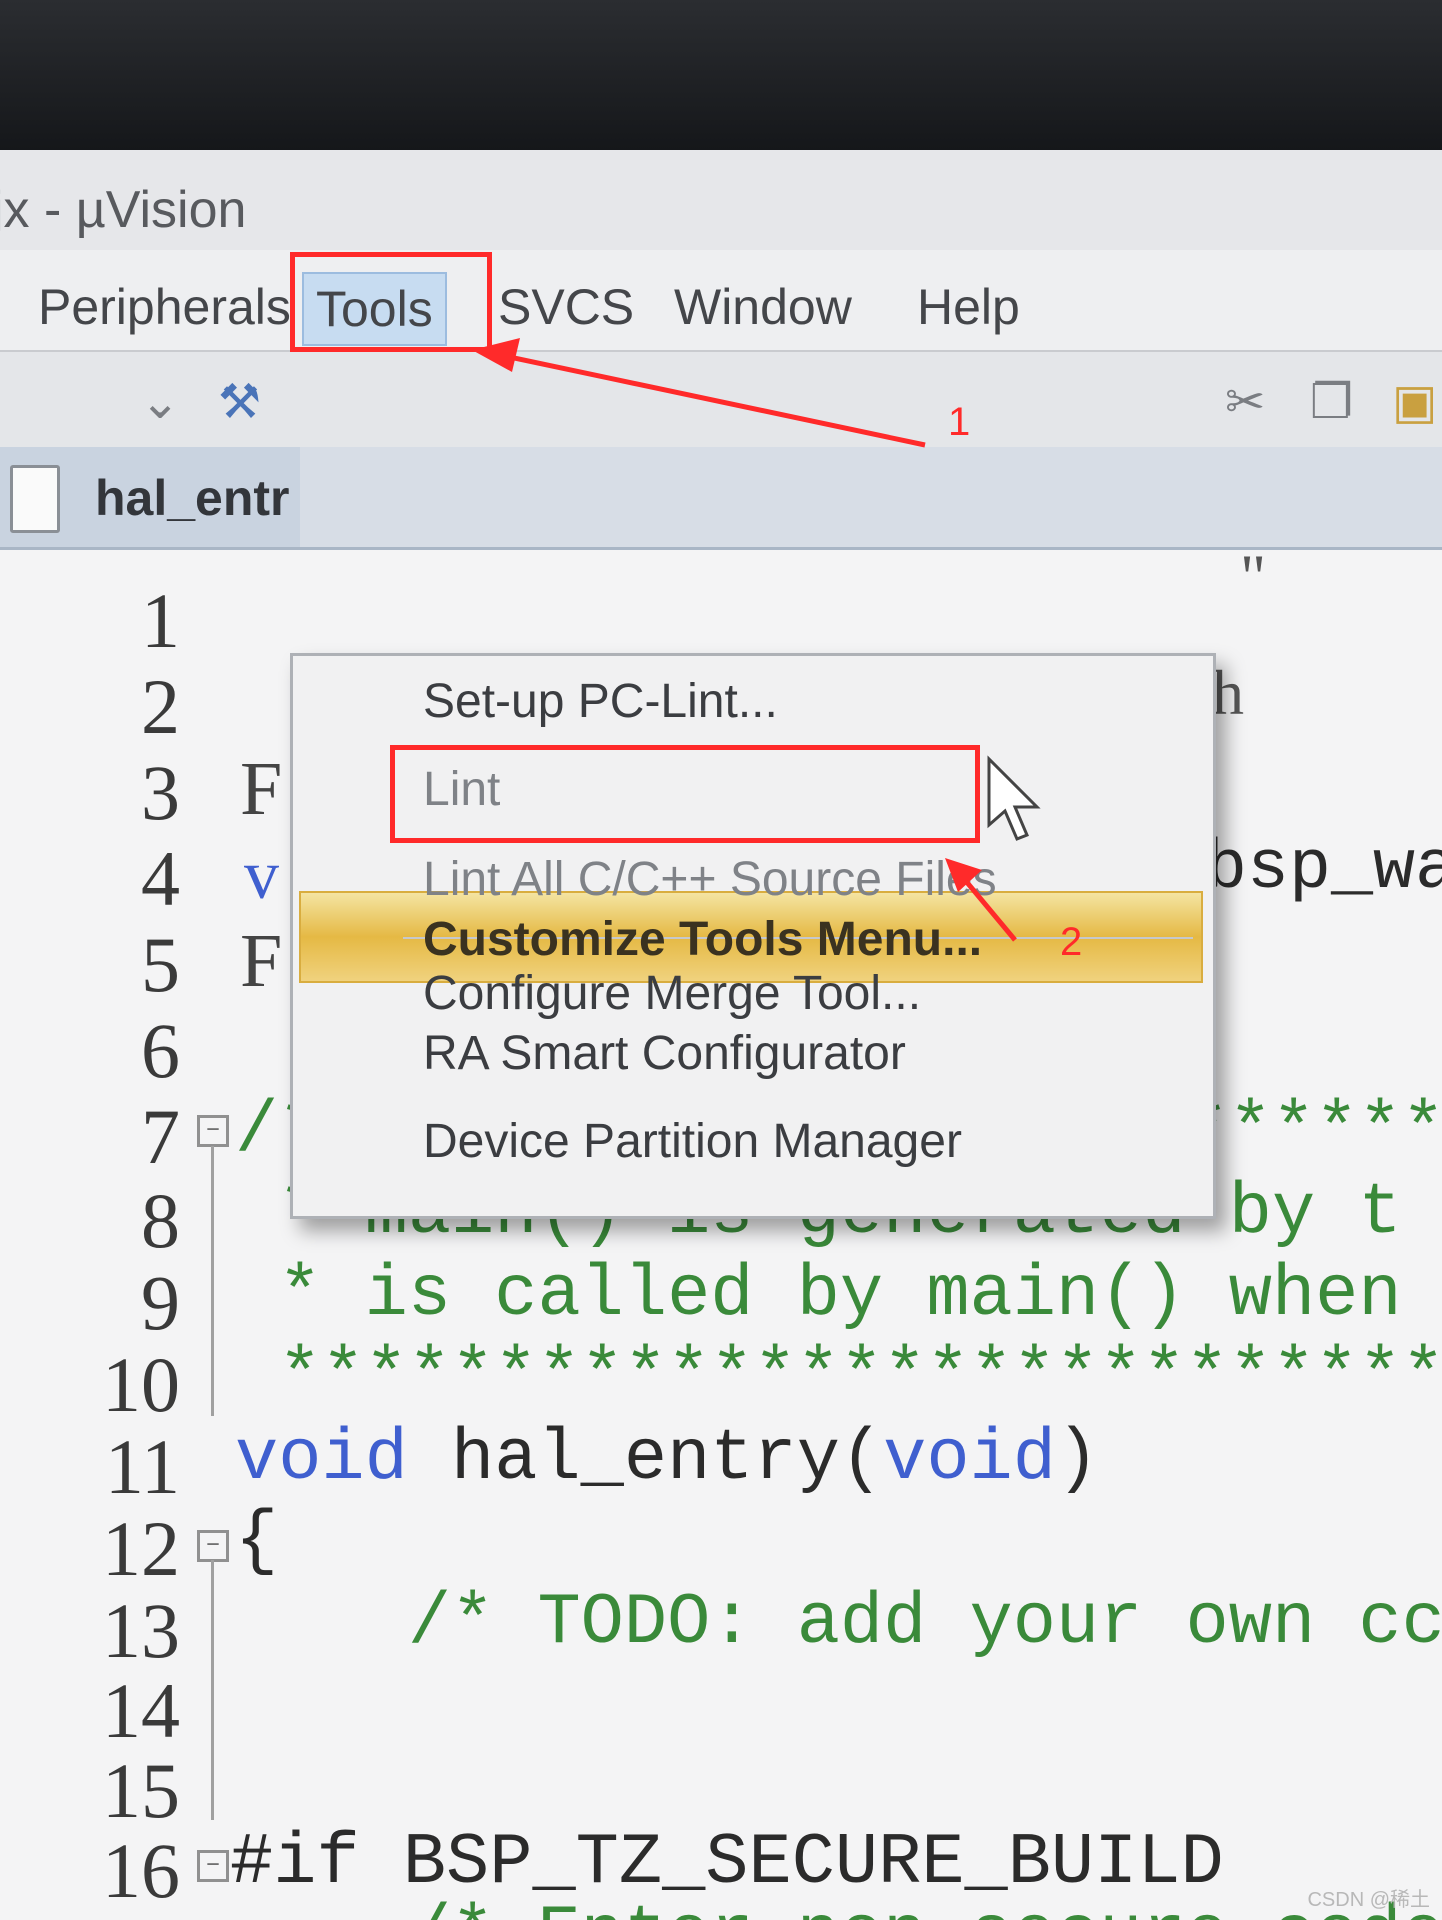  Describe the element at coordinates (744, 640) in the screenshot. I see `annotation-arrows` at that location.